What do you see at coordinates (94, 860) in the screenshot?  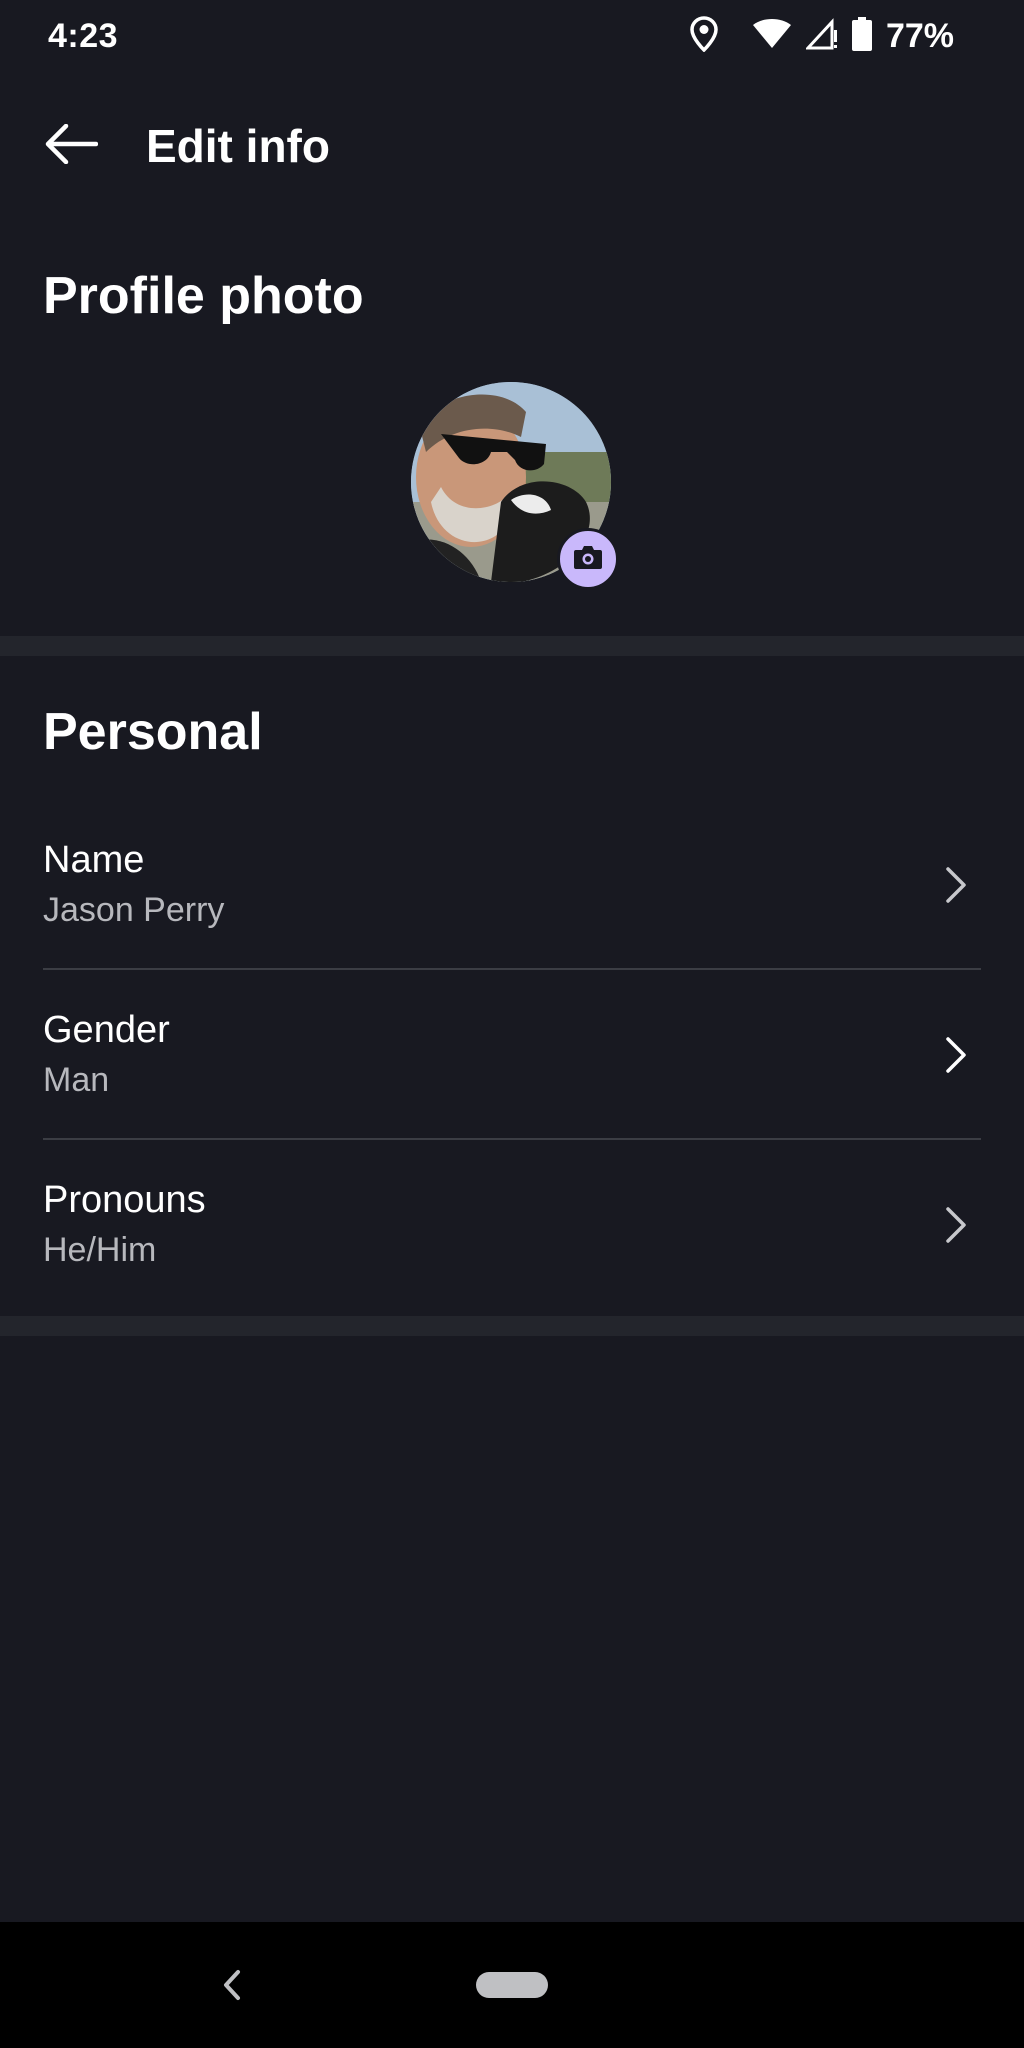 I see `row-label: Name` at bounding box center [94, 860].